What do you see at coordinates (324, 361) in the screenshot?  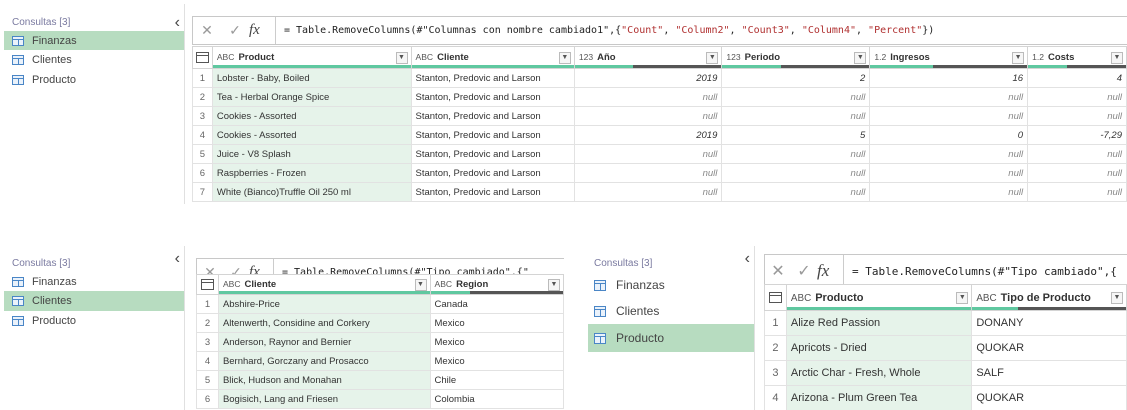 I see `table-cell: Bernhard, Gorczany and Prosacco` at bounding box center [324, 361].